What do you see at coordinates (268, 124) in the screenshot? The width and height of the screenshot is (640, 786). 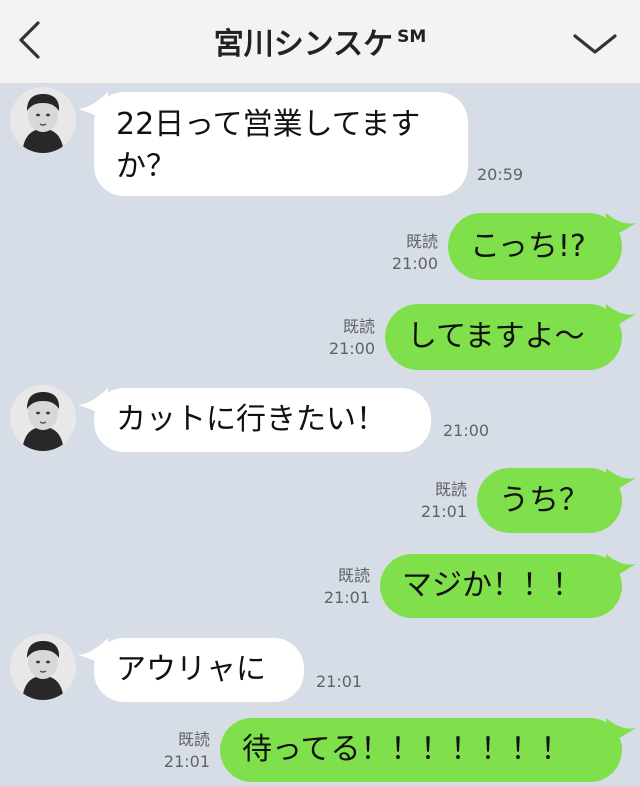 I see `message-text-line: 22日って営業してます` at bounding box center [268, 124].